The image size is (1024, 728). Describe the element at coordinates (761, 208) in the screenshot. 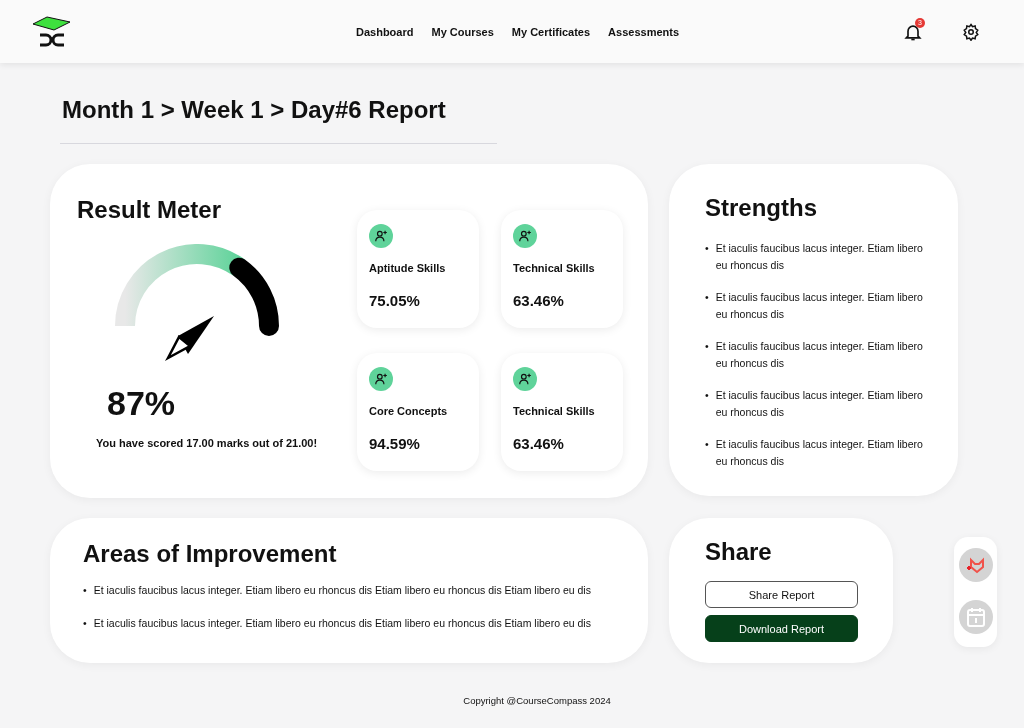

I see `card-heading: Strengths` at that location.